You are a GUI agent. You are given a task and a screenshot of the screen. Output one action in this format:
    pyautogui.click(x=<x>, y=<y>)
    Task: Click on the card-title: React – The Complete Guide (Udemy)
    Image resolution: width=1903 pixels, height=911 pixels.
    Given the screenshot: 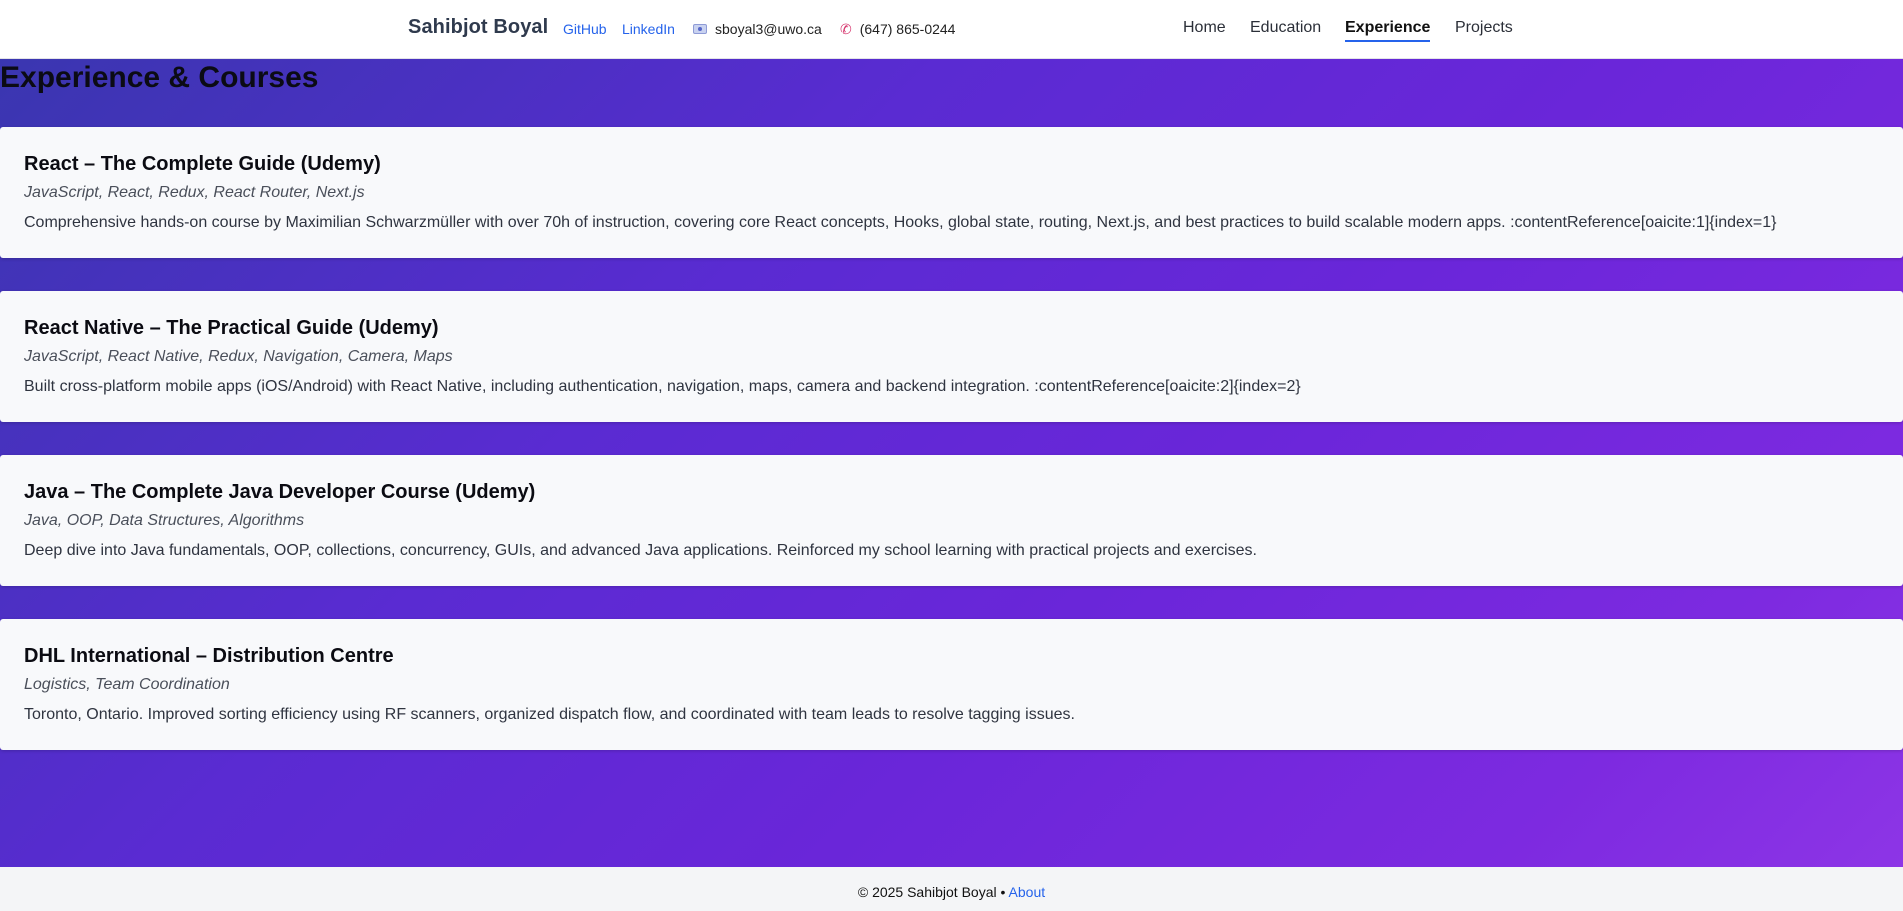 What is the action you would take?
    pyautogui.click(x=202, y=164)
    